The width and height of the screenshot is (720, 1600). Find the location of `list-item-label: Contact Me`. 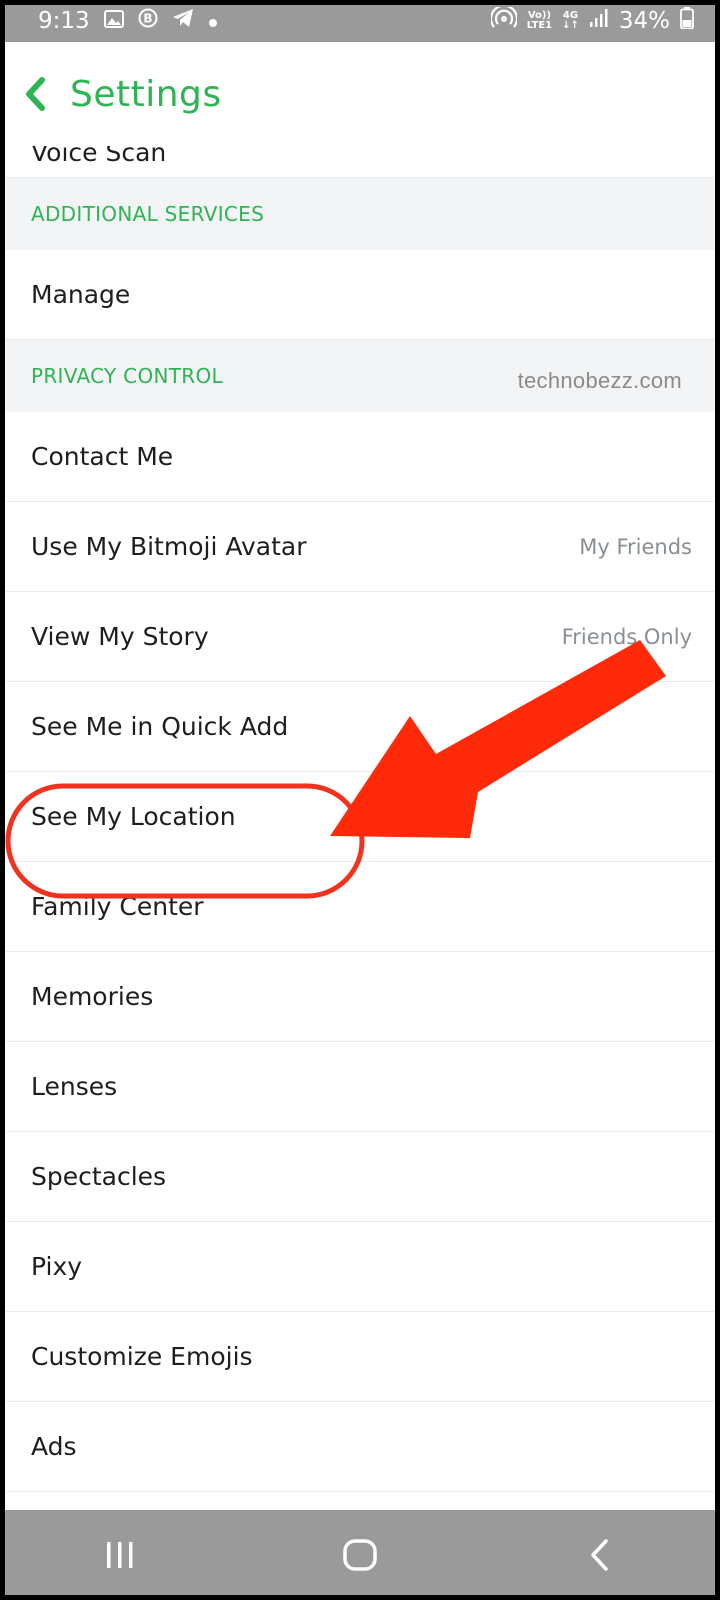

list-item-label: Contact Me is located at coordinates (102, 456).